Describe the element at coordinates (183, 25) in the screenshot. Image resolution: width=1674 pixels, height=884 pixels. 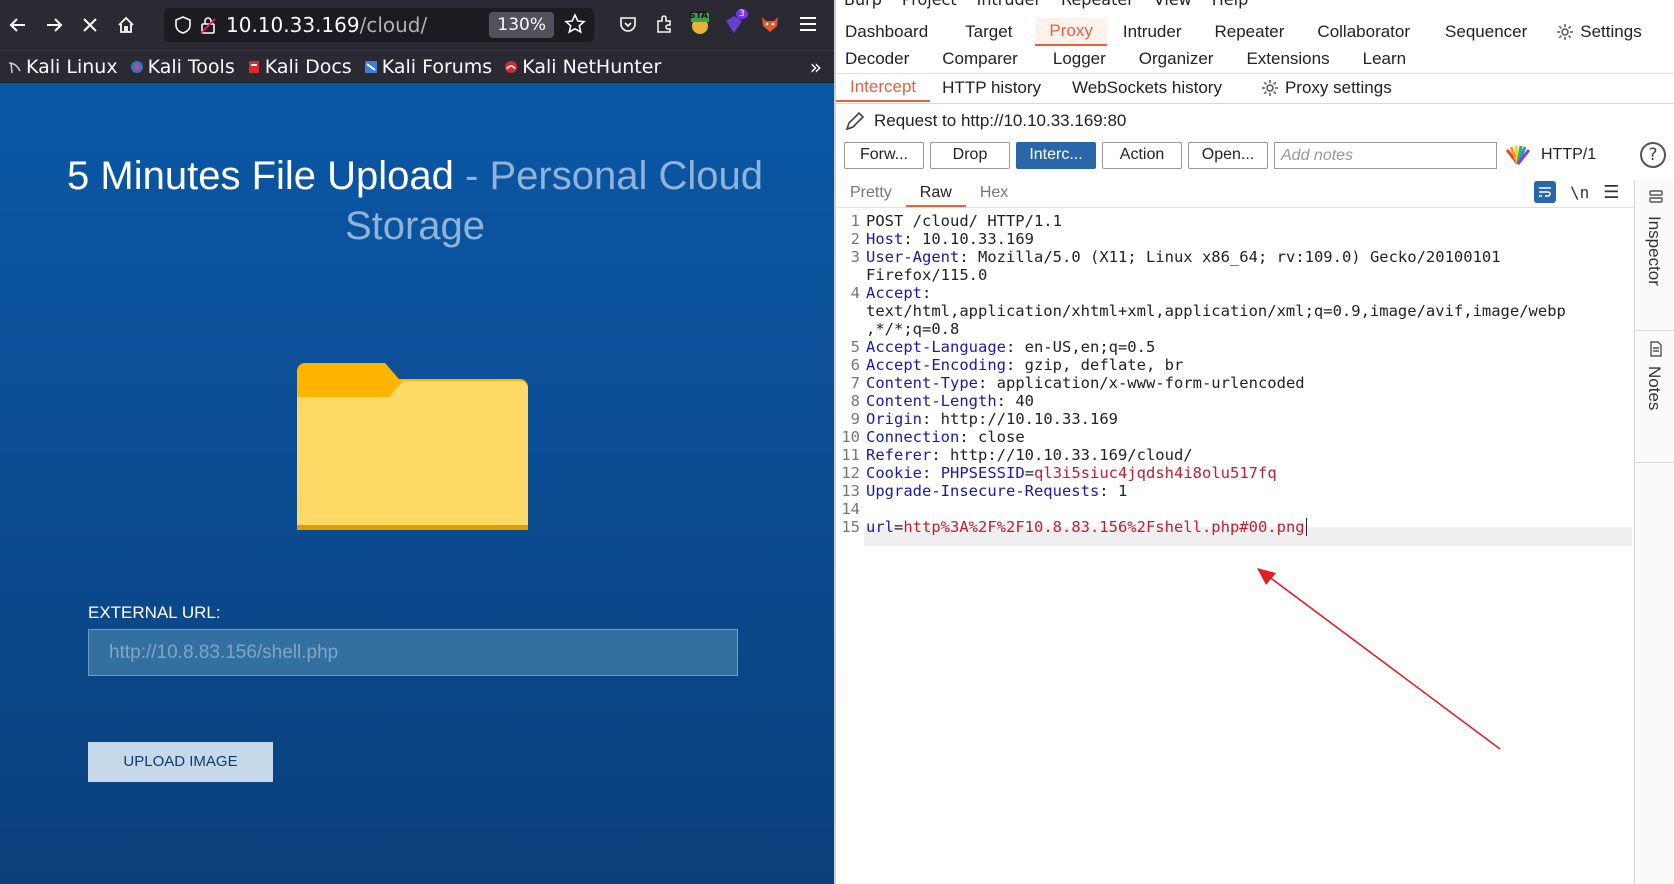
I see `shield-icon` at that location.